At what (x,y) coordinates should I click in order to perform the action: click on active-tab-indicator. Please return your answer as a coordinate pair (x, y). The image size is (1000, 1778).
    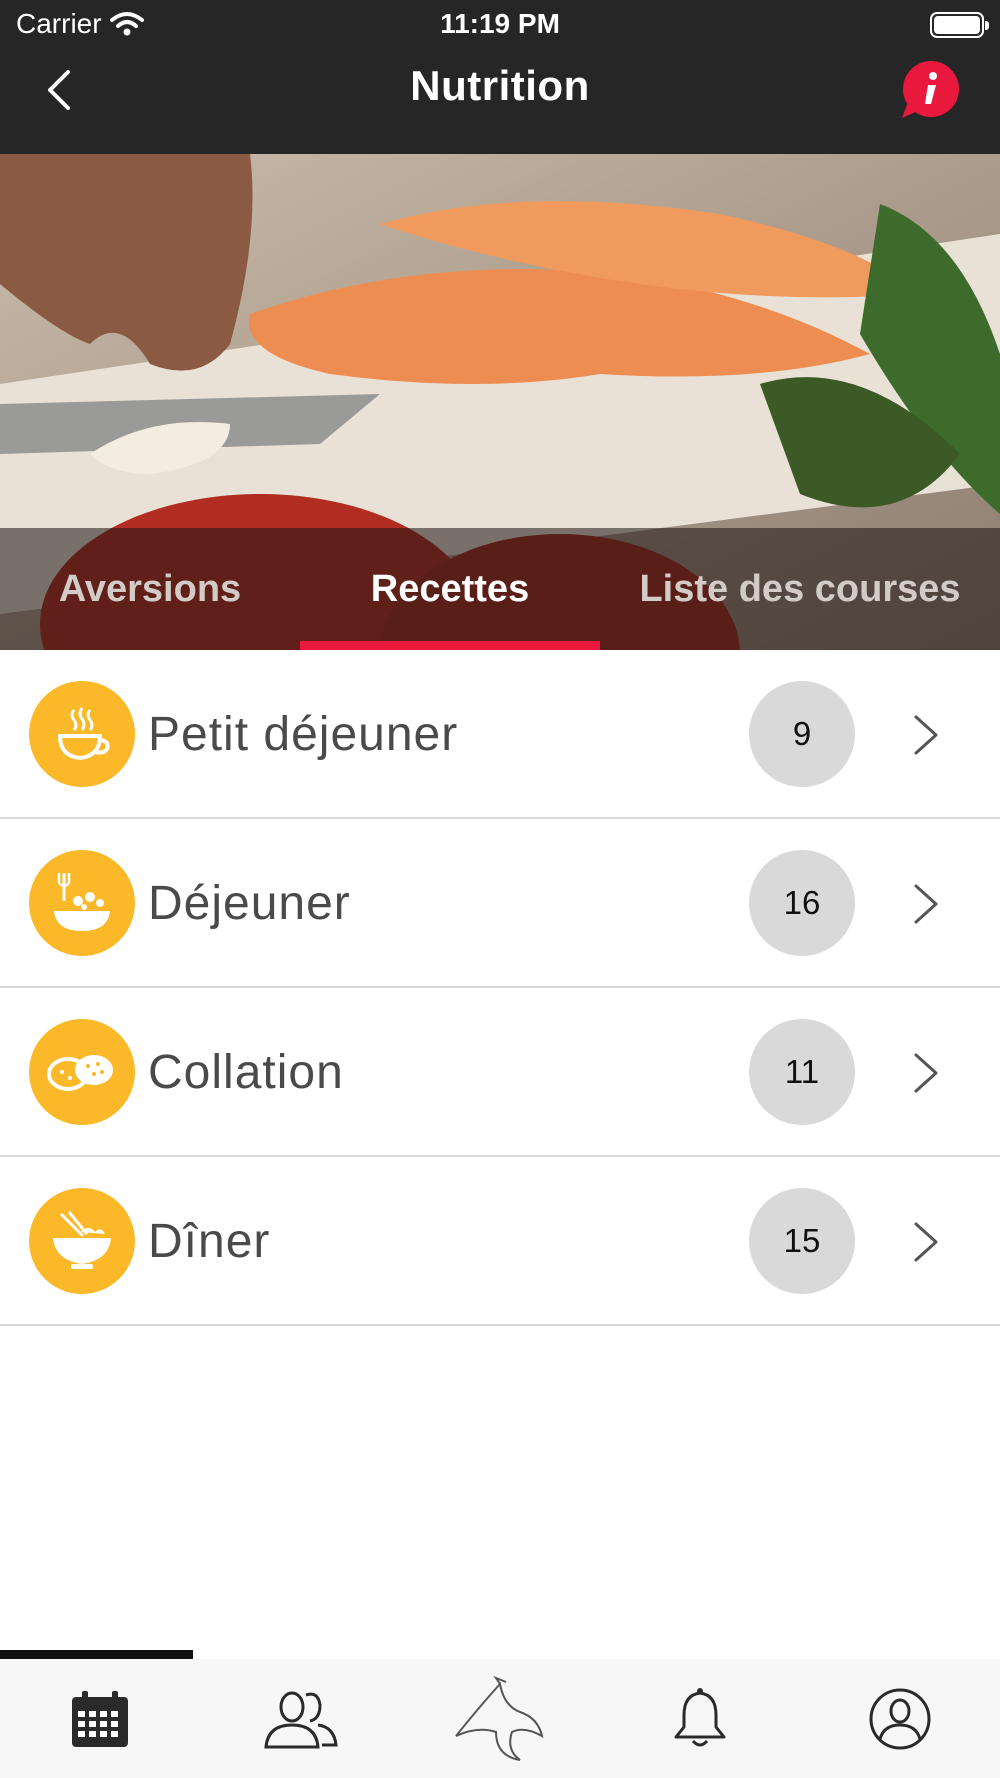
    Looking at the image, I should click on (96, 1654).